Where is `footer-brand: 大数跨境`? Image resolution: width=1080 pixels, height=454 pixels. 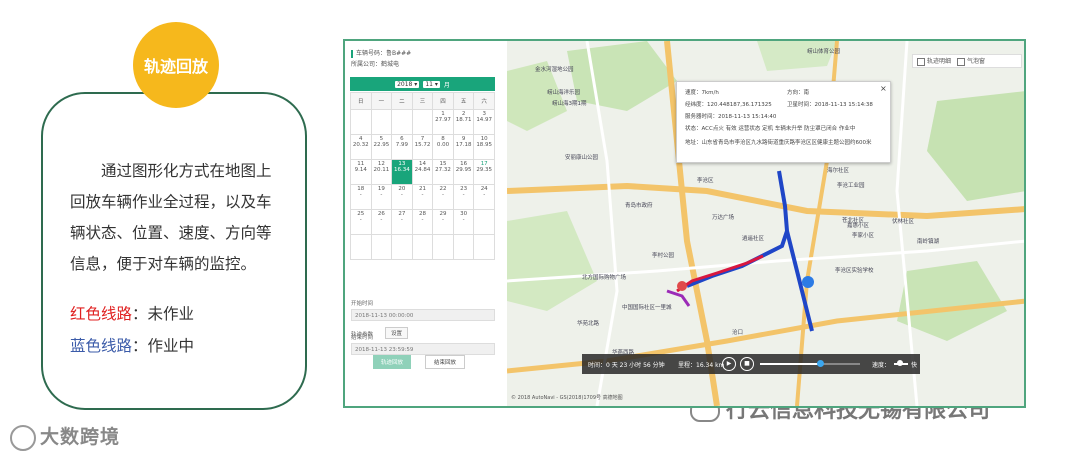 footer-brand: 大数跨境 is located at coordinates (65, 436).